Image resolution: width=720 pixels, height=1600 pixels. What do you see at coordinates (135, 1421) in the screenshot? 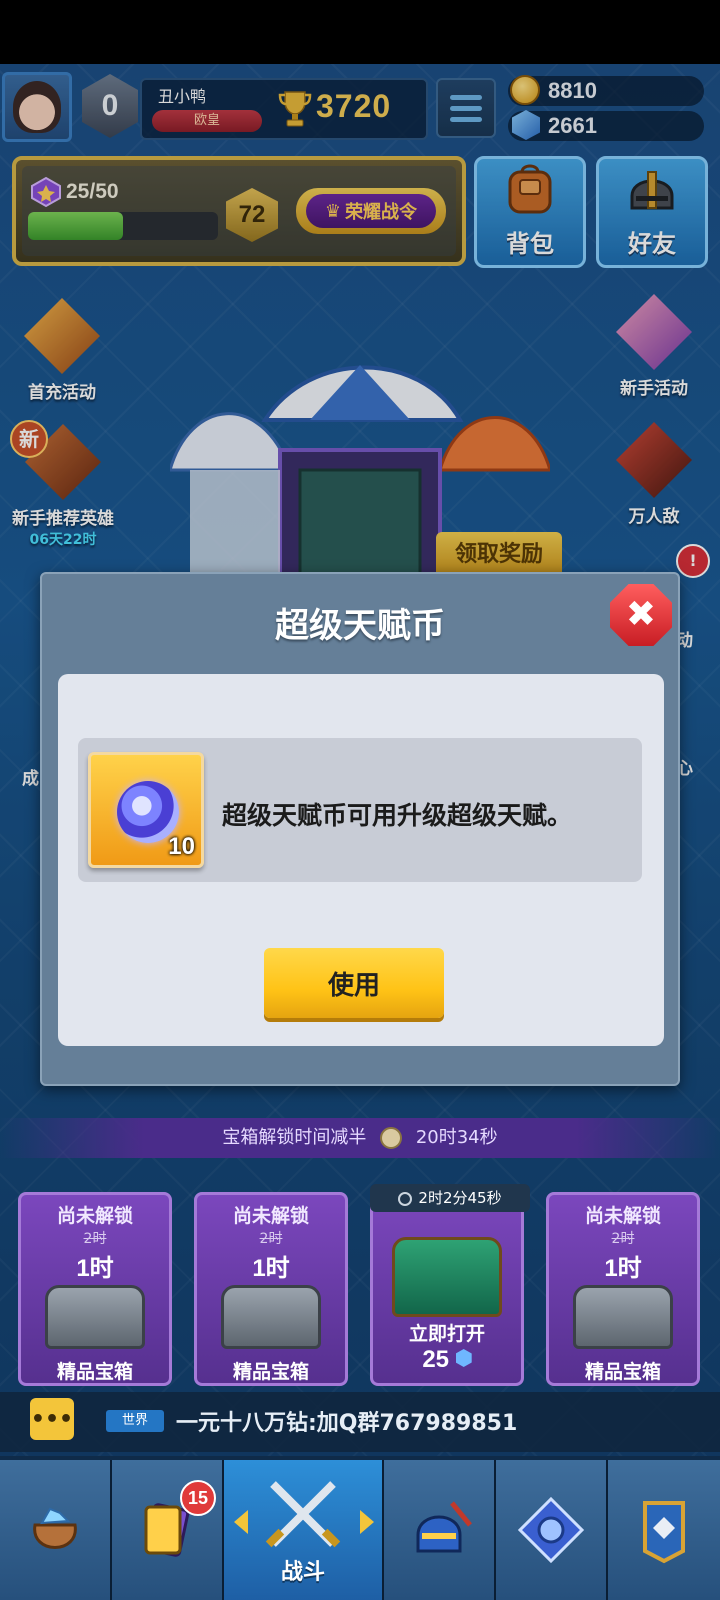
I see `chat-channel-tag: 世界` at bounding box center [135, 1421].